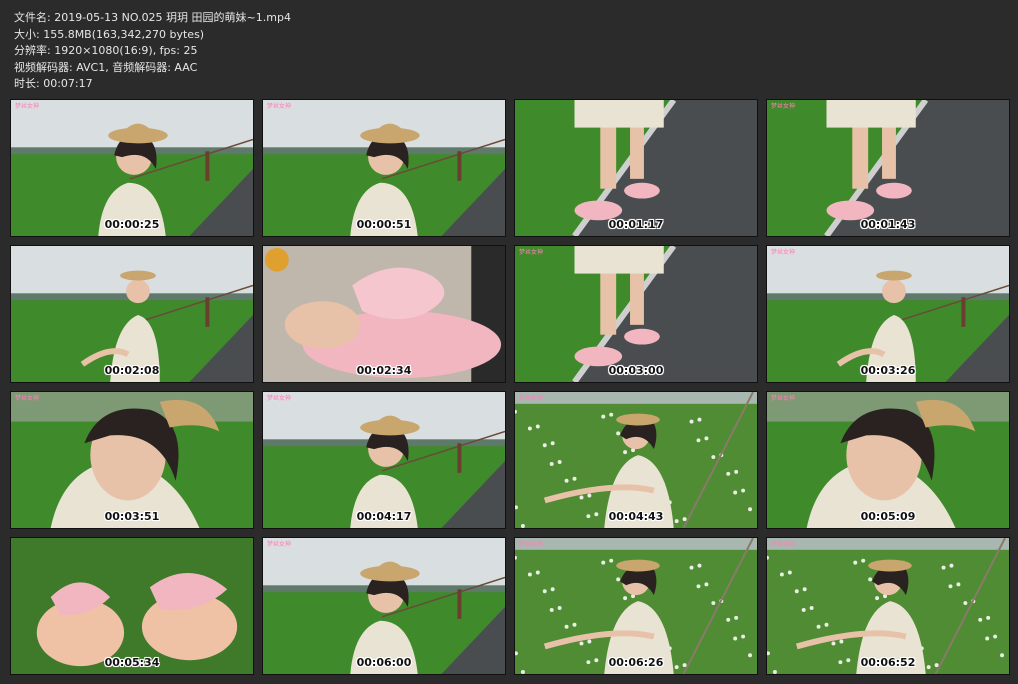  What do you see at coordinates (636, 224) in the screenshot?
I see `thumbnail-timestamp: 00:01:17` at bounding box center [636, 224].